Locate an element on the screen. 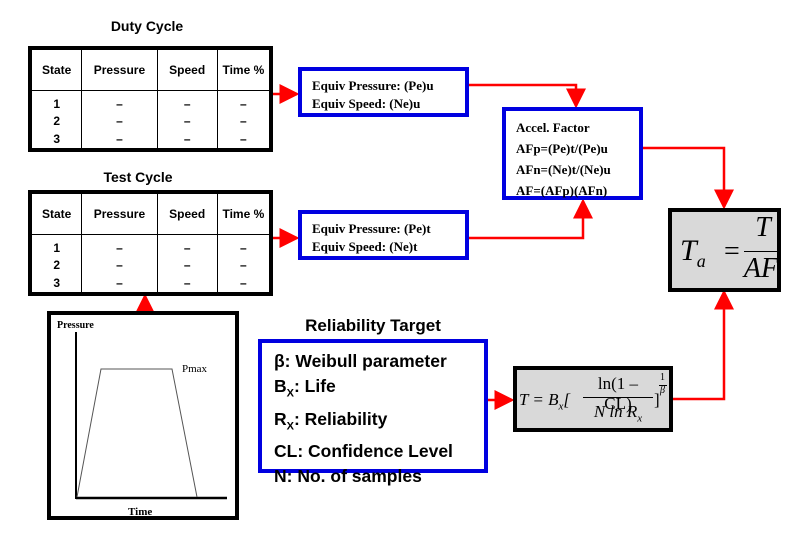 This screenshot has height=539, width=800. reliability-item: CL: Confidence Level is located at coordinates (379, 451).